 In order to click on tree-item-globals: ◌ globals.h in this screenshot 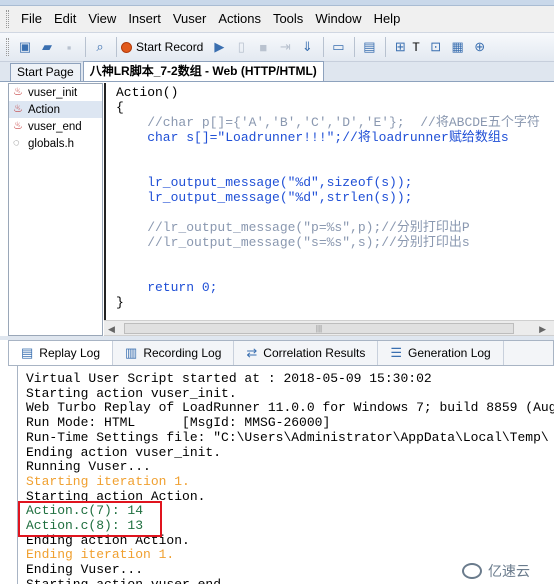, I will do `click(55, 143)`.